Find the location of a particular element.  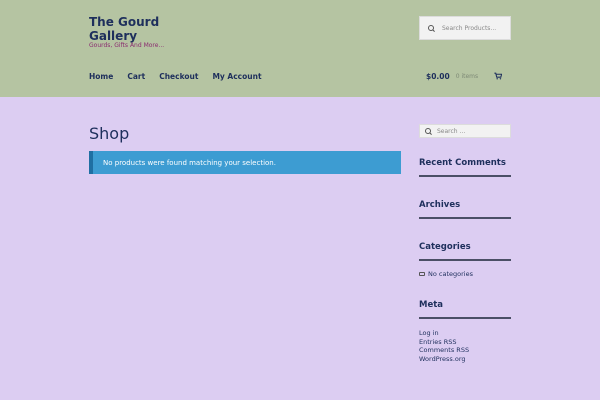

categories-list: No categories is located at coordinates (446, 274).